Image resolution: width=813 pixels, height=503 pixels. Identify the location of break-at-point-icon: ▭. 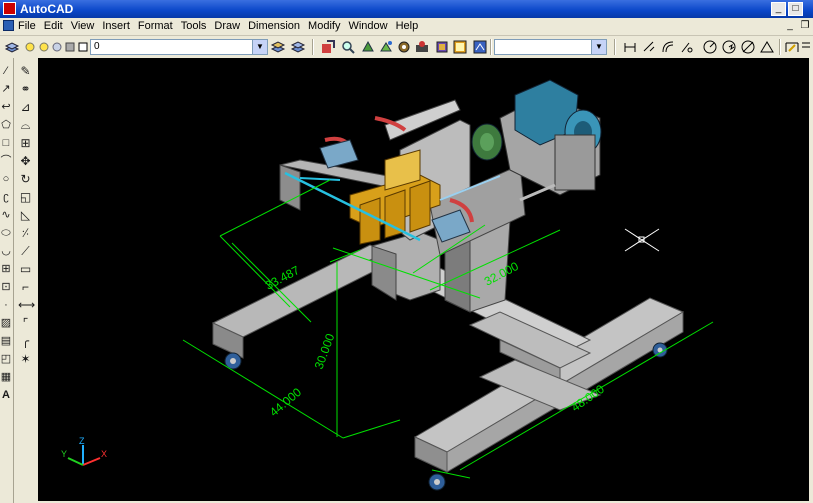
(25, 269).